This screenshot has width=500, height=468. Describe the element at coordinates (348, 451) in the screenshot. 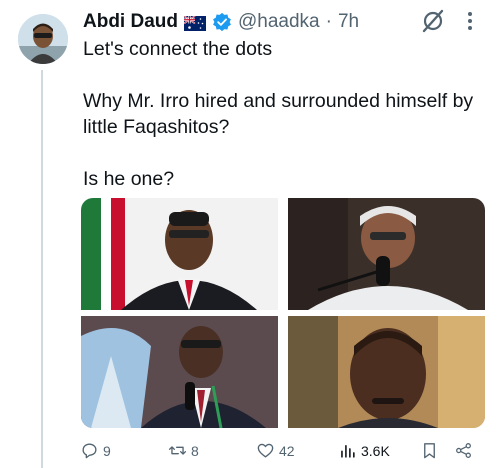

I see `analytics-icon` at that location.